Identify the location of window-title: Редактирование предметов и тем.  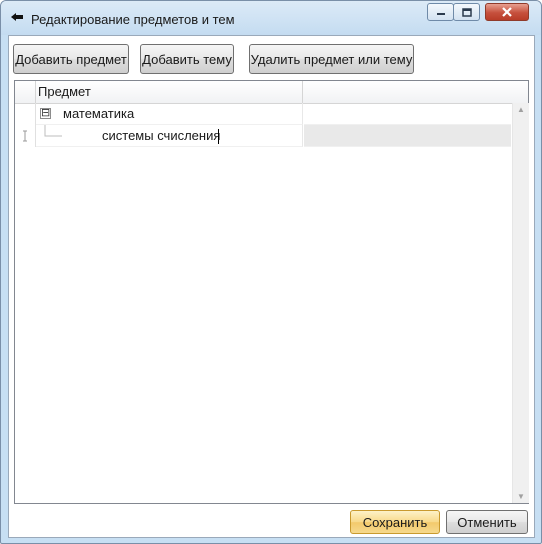
(133, 19).